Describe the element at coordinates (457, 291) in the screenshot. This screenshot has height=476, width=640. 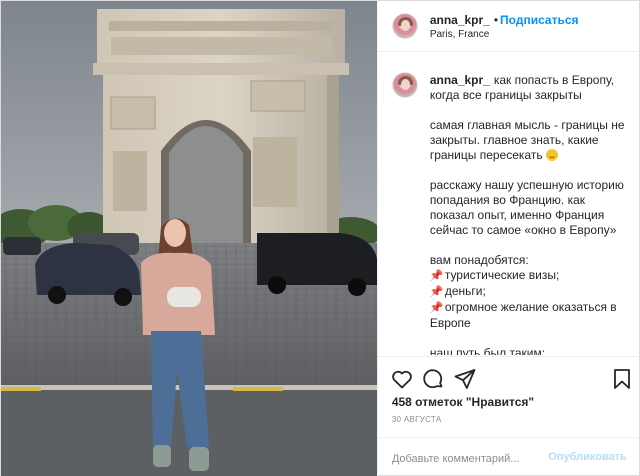
I see `list-item: 📌деньги;` at that location.